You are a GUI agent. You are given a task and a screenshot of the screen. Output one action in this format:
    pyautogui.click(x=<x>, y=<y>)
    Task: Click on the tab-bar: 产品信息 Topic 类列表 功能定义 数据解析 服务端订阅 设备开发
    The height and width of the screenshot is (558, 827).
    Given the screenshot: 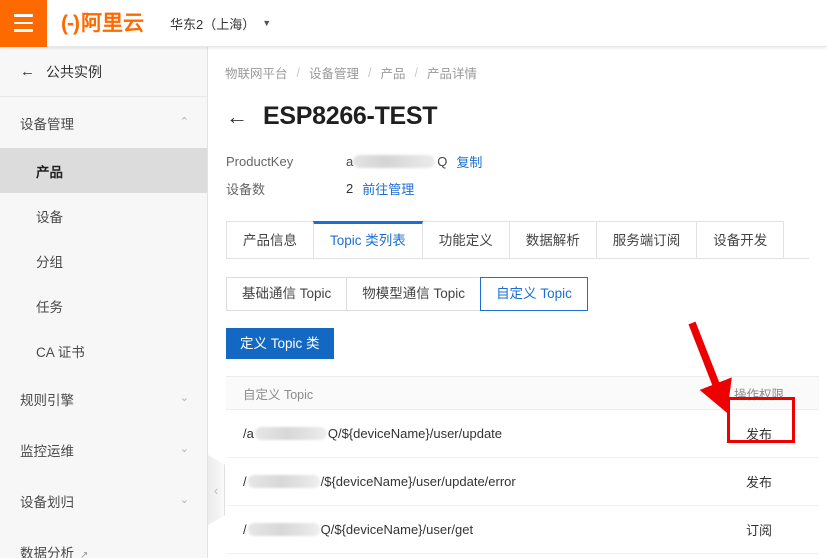 What is the action you would take?
    pyautogui.click(x=517, y=240)
    